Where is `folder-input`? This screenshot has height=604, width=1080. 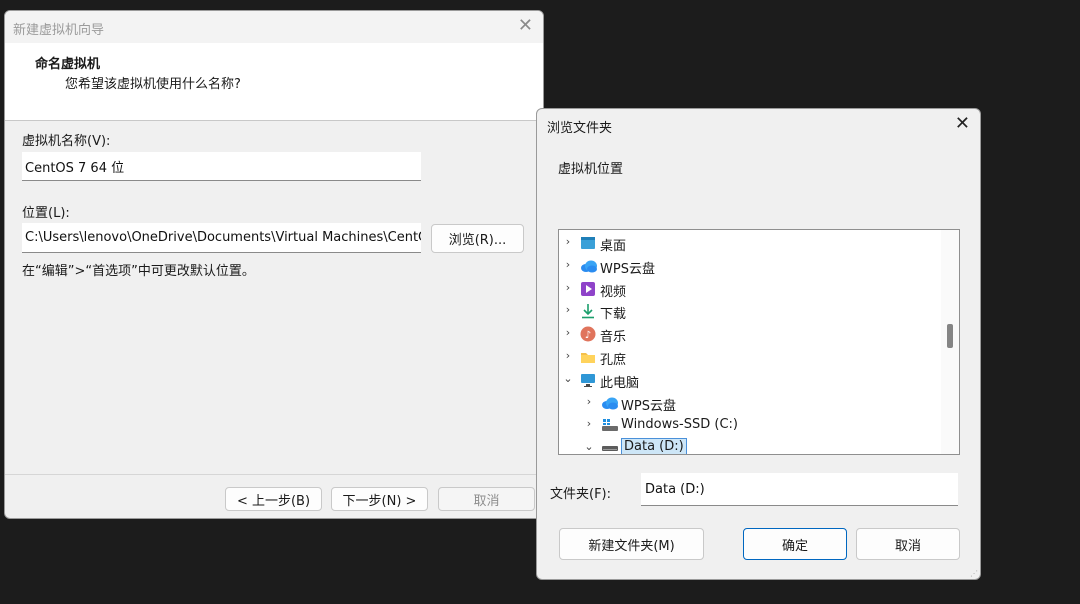 folder-input is located at coordinates (799, 489).